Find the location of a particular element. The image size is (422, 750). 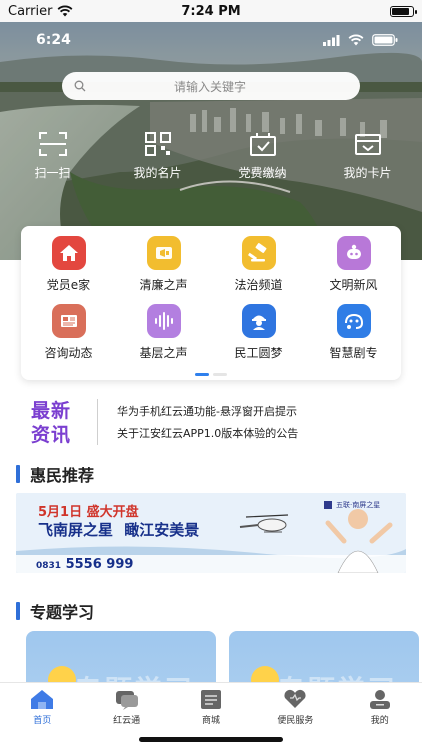

quick-action-label: 我的名片 is located at coordinates (157, 173).